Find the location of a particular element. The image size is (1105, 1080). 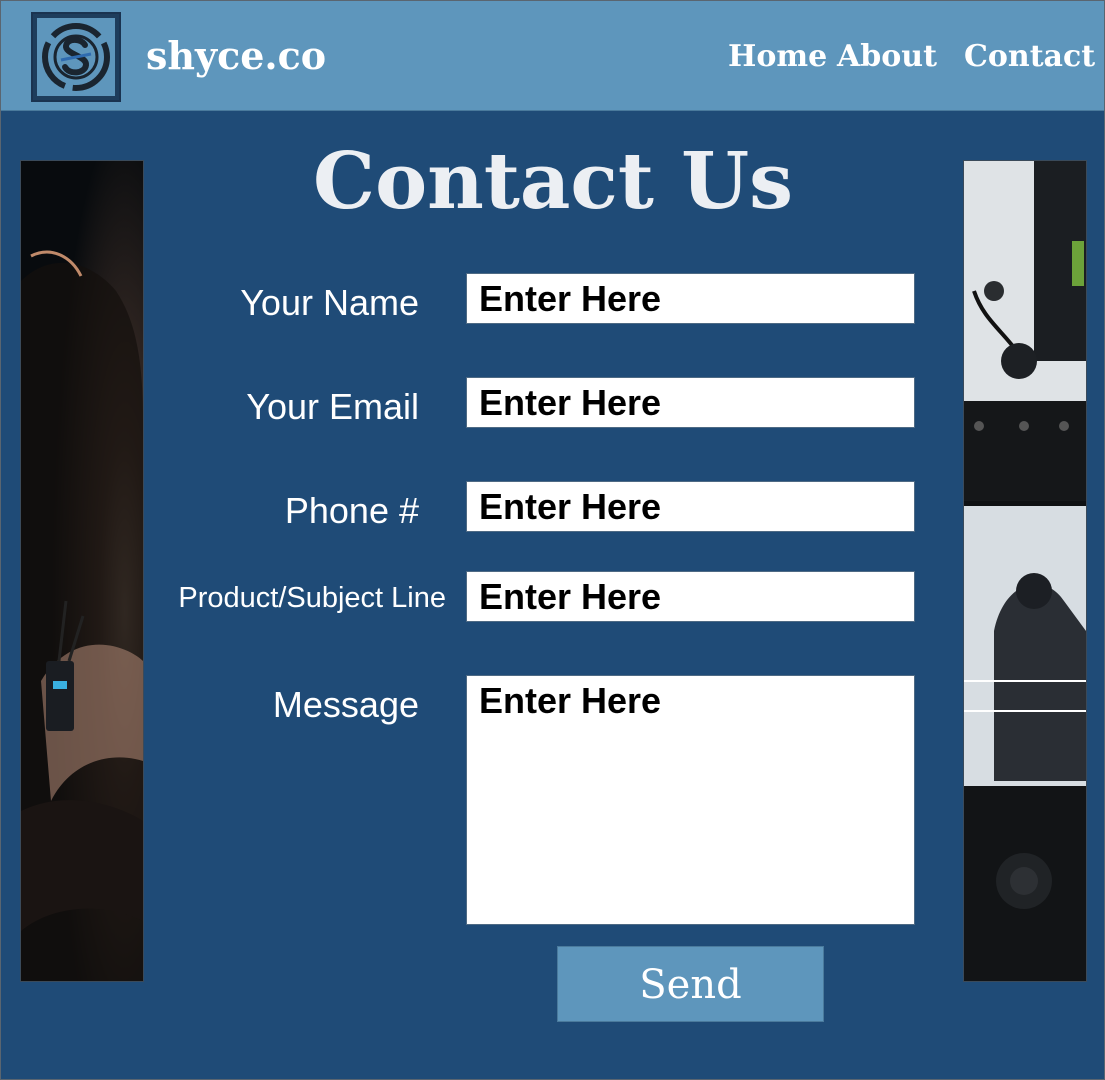

subject-label: Product/Subject Line is located at coordinates (312, 598).